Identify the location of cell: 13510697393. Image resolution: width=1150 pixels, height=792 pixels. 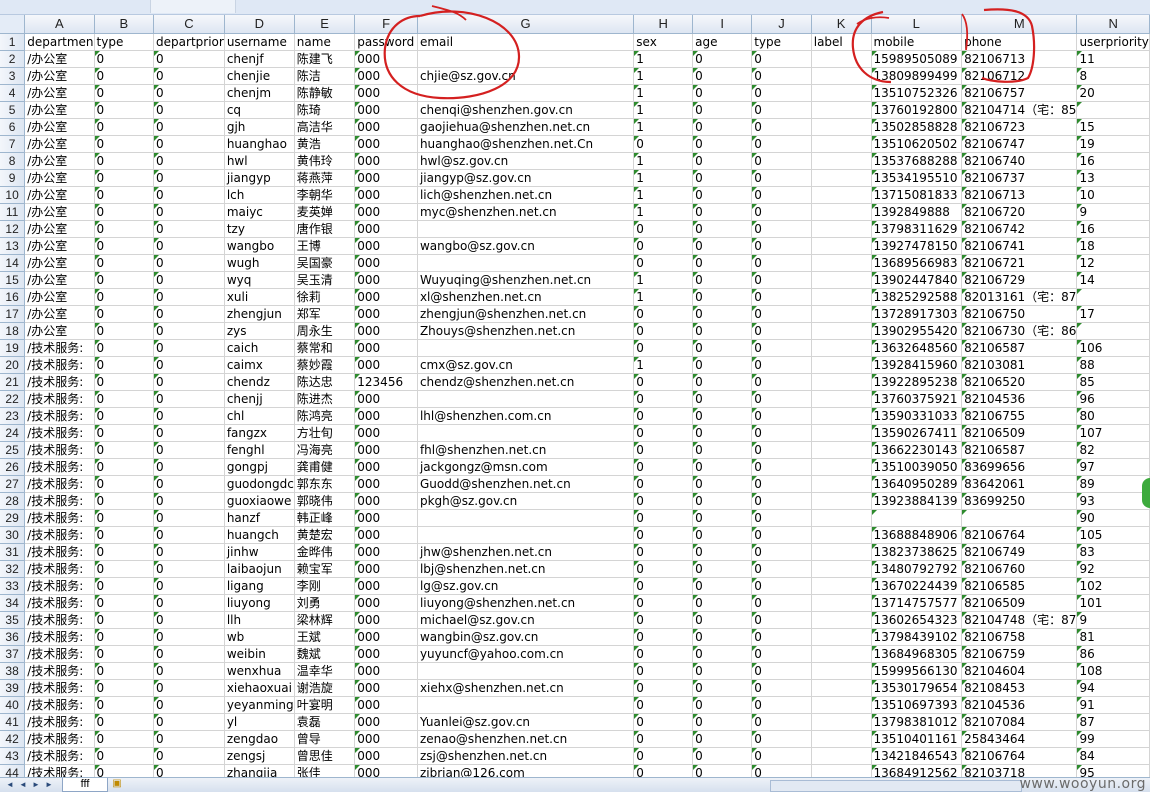
(917, 705).